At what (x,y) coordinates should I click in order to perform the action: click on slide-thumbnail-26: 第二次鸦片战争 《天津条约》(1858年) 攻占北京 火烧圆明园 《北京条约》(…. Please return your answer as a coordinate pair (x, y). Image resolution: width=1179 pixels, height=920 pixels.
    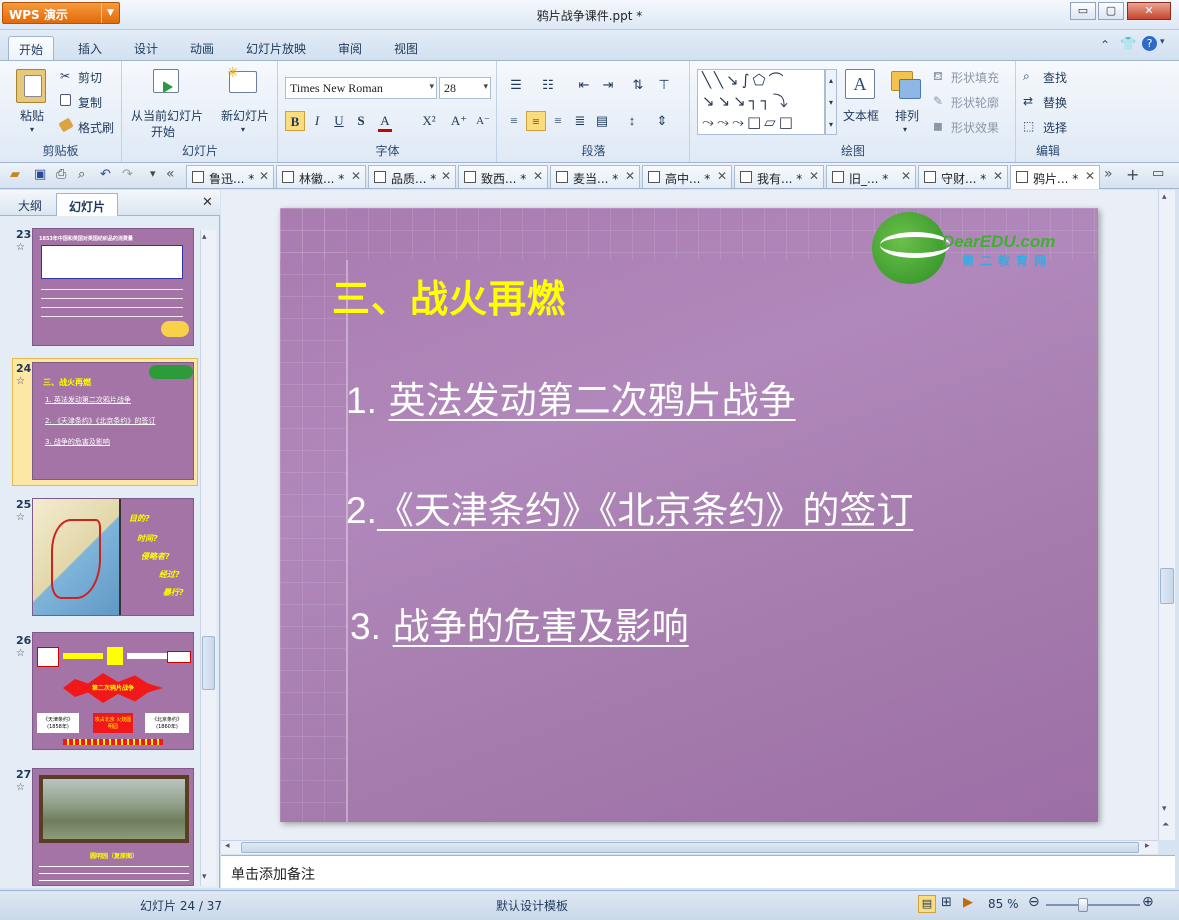
    Looking at the image, I should click on (113, 691).